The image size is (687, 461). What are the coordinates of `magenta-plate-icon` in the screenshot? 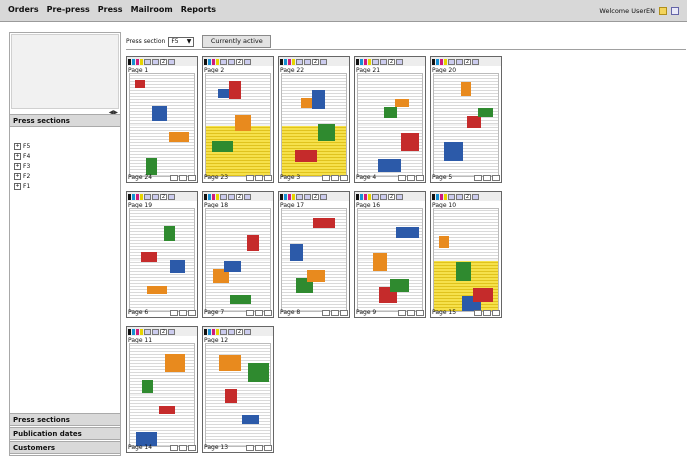 It's located at (213, 61).